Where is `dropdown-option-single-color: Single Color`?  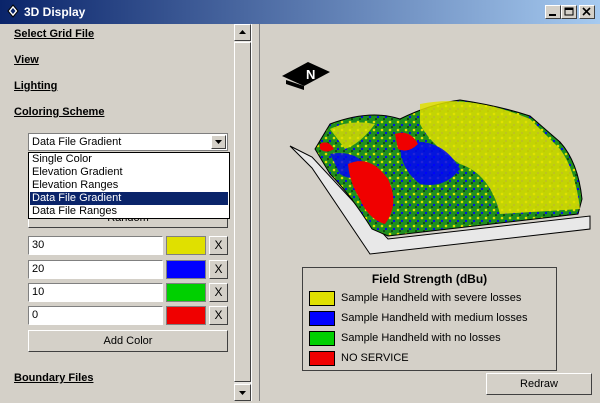 dropdown-option-single-color: Single Color is located at coordinates (129, 159).